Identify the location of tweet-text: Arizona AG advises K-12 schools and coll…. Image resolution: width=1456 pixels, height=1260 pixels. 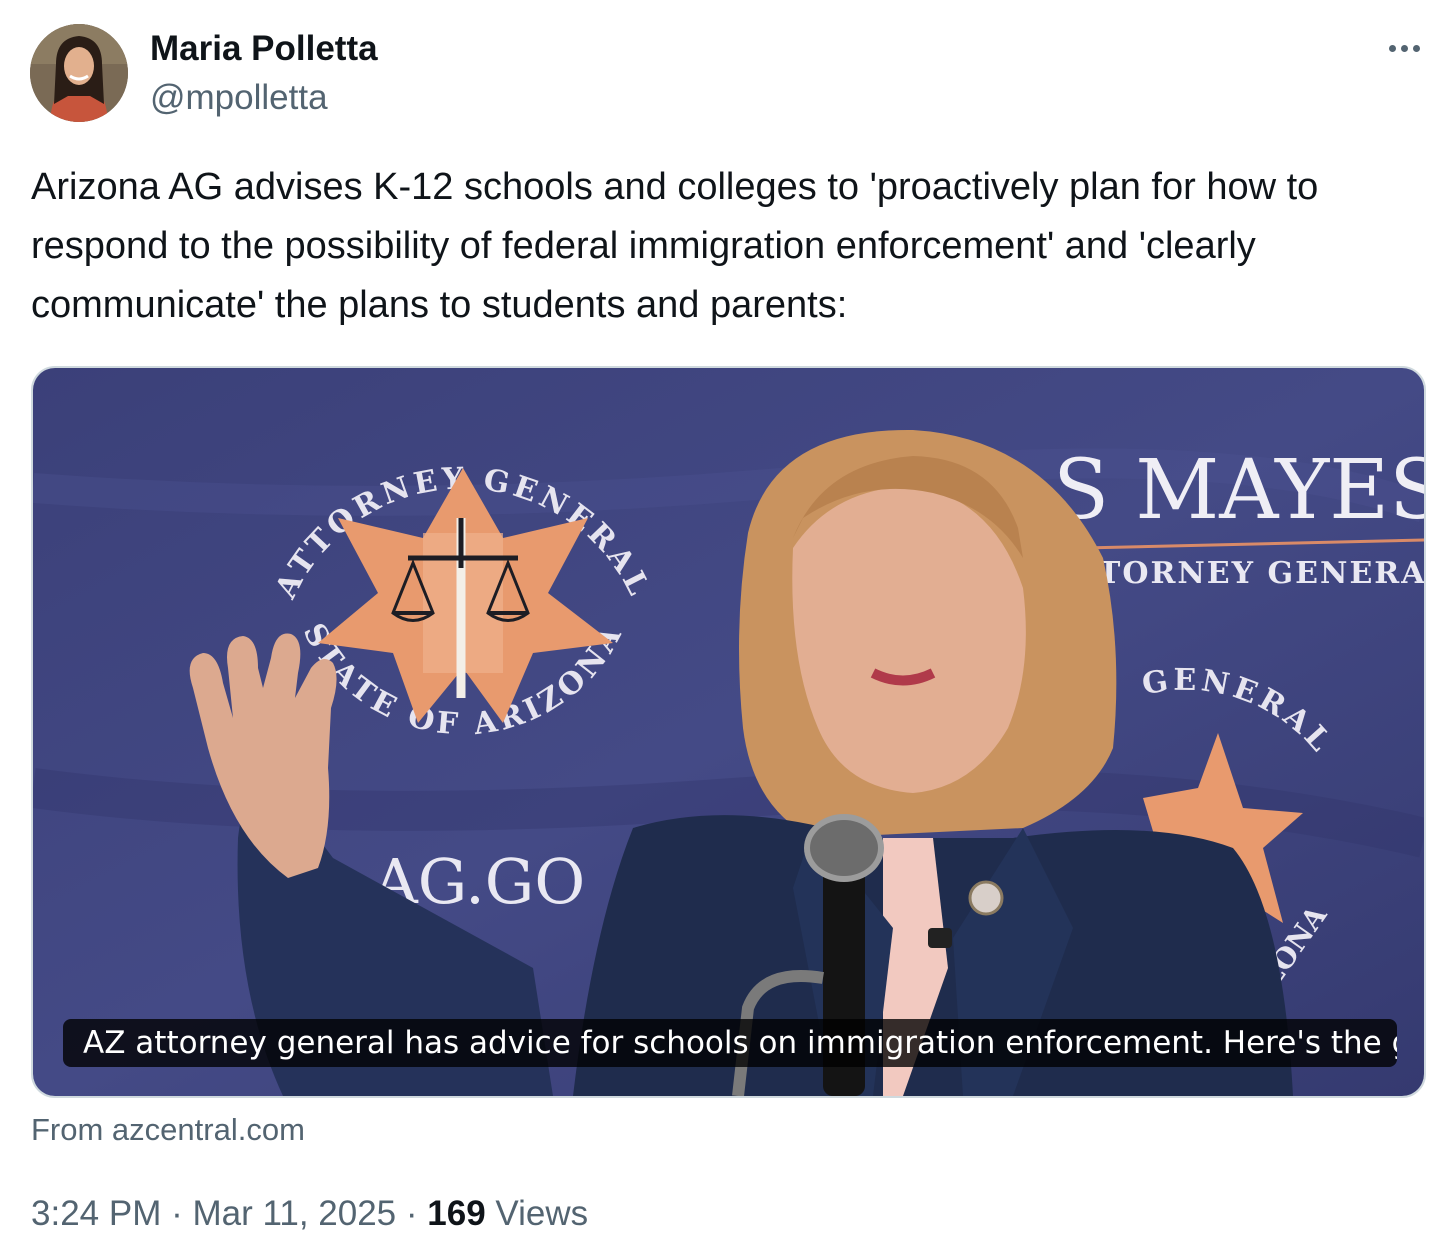
(675, 246).